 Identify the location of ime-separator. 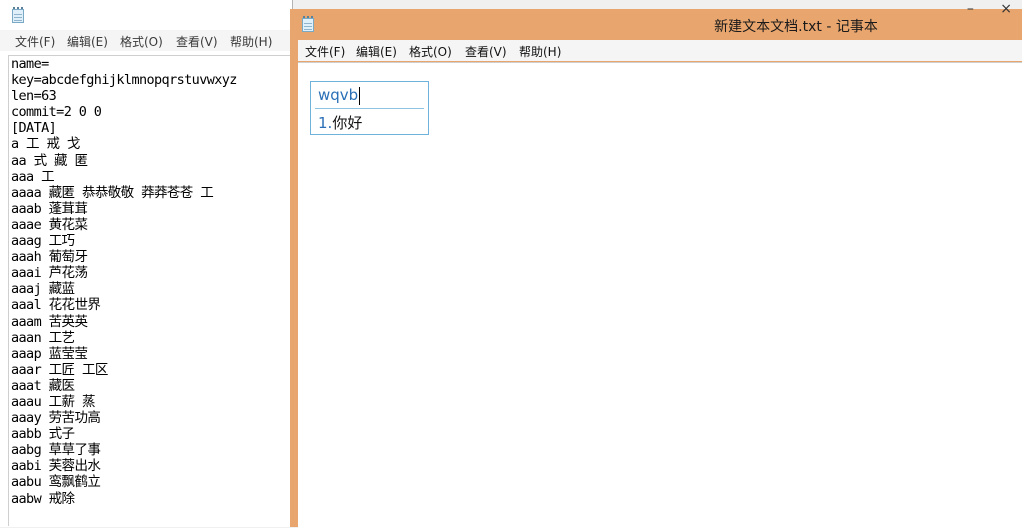
(369, 108).